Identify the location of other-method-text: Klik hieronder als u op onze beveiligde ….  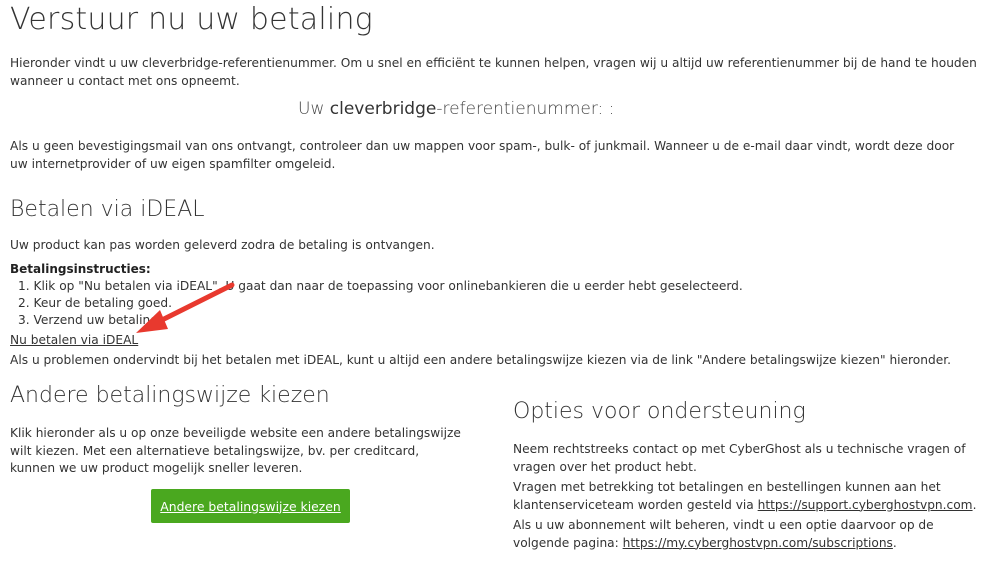
(235, 450).